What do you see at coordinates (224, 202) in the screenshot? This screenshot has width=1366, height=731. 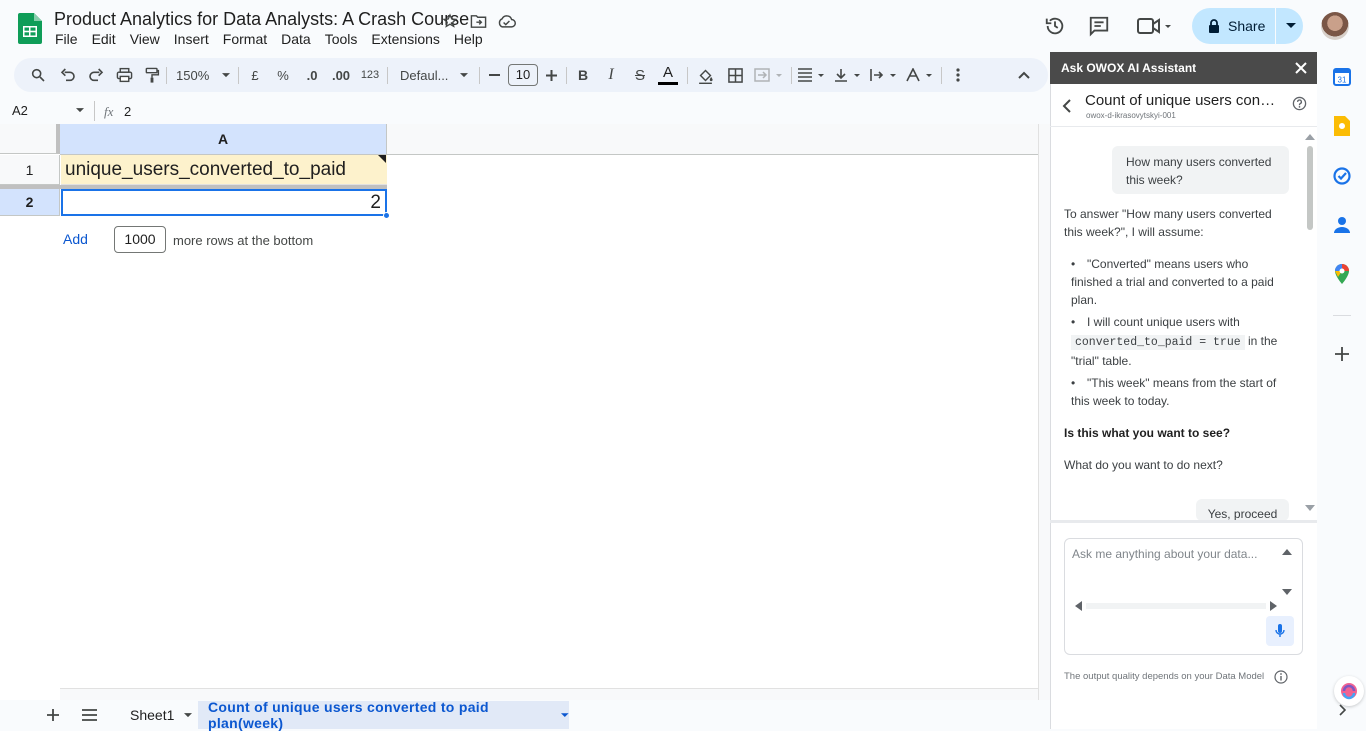 I see `cell-a2-selected: 2` at bounding box center [224, 202].